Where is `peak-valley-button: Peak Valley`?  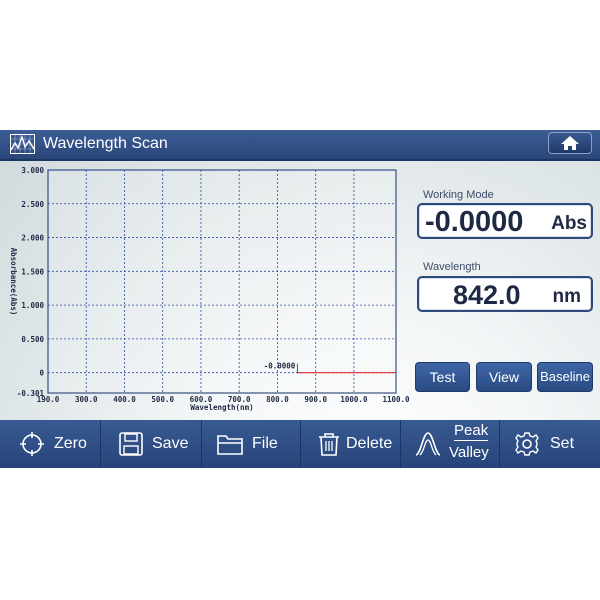 peak-valley-button: Peak Valley is located at coordinates (450, 444).